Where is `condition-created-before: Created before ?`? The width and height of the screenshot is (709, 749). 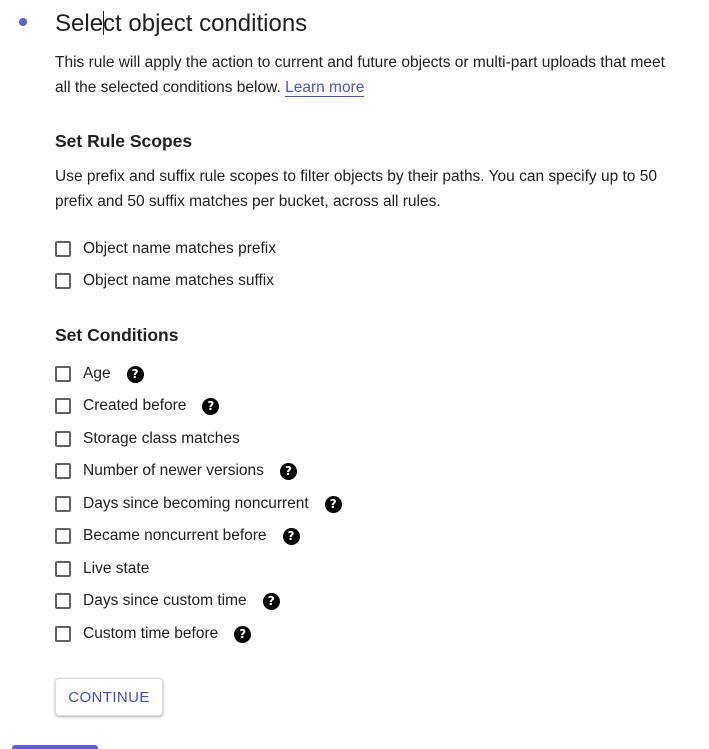
condition-created-before: Created before ? is located at coordinates (137, 406).